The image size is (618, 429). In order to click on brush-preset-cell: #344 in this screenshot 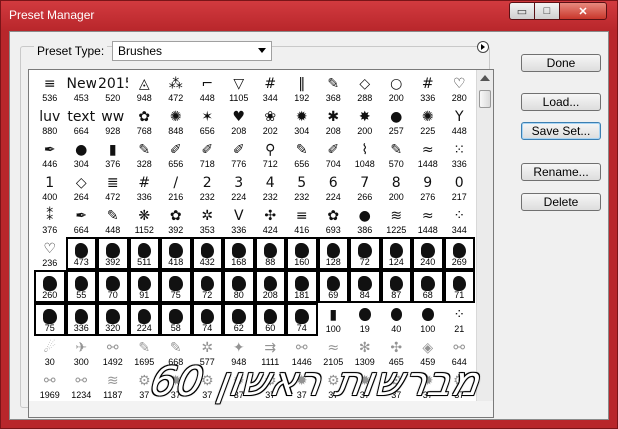, I will do `click(271, 88)`.